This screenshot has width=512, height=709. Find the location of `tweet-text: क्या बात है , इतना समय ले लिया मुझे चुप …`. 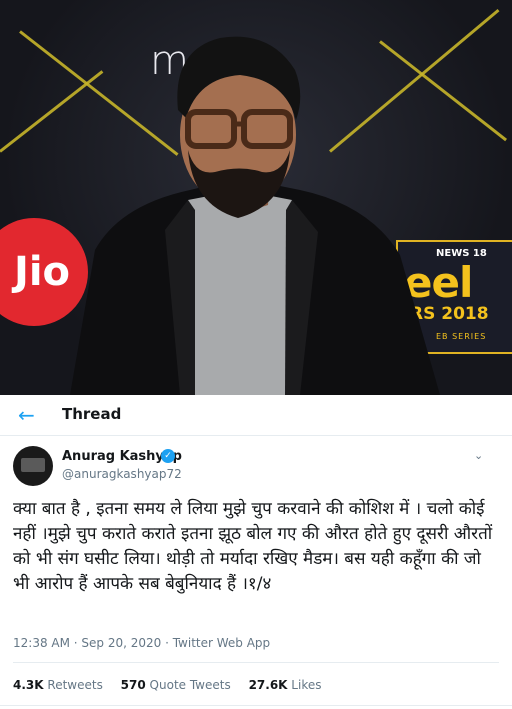

tweet-text: क्या बात है , इतना समय ले लिया मुझे चुप … is located at coordinates (253, 546).